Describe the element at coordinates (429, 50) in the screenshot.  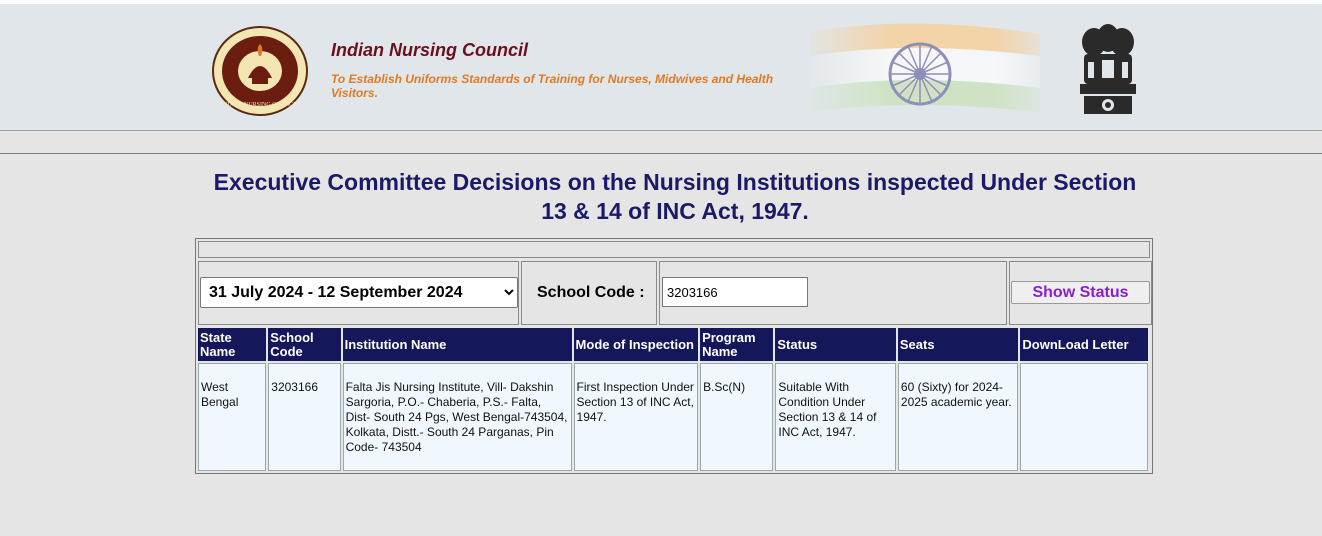
I see `org-name: Indian Nursing Council` at that location.